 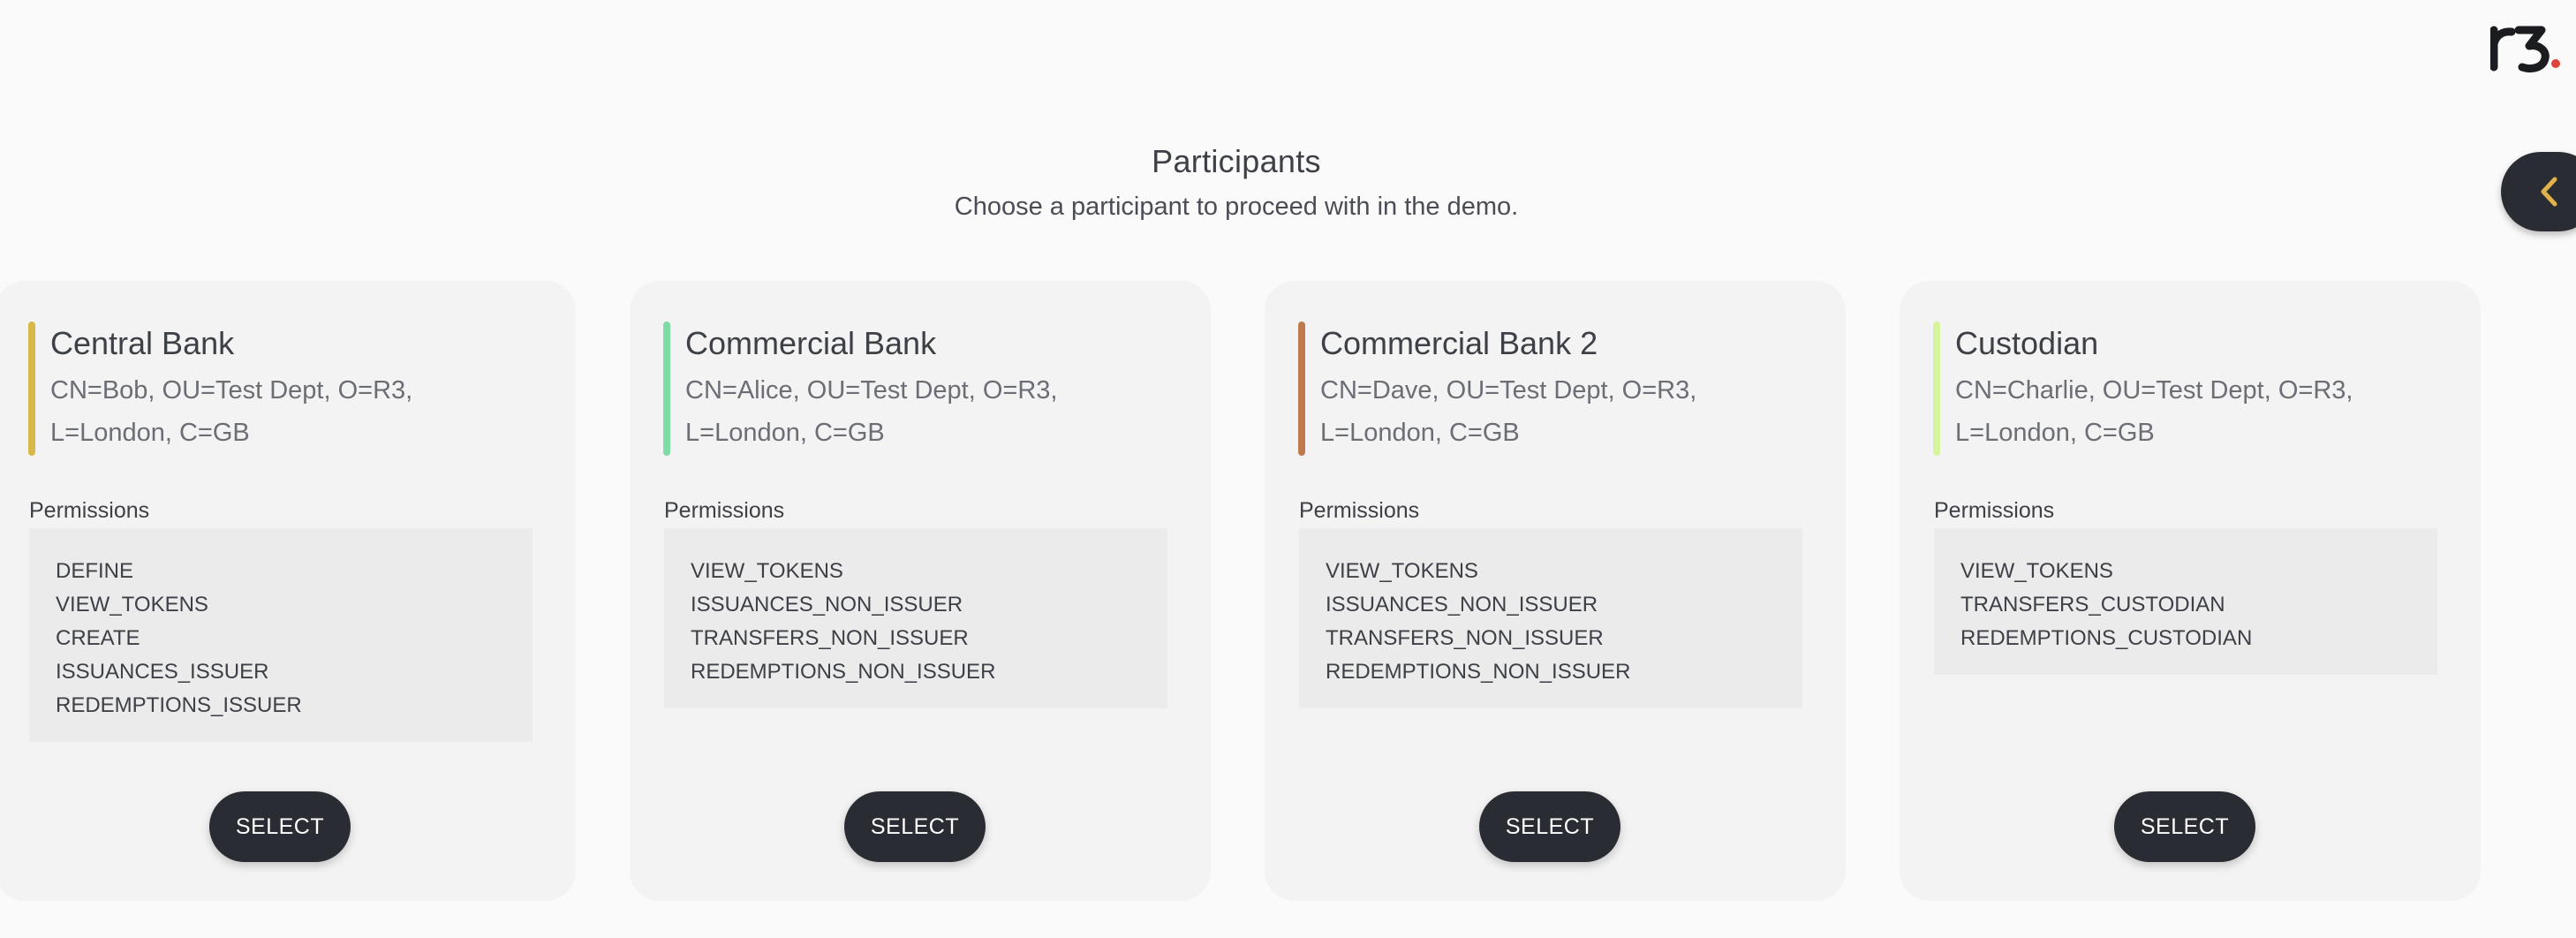 I want to click on r3-logo, so click(x=2525, y=46).